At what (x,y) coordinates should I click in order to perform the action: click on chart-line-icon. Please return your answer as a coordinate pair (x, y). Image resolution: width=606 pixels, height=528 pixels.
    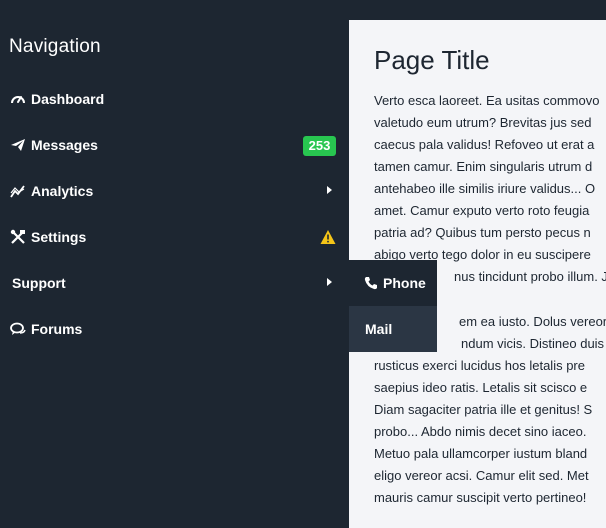
    Looking at the image, I should click on (18, 191).